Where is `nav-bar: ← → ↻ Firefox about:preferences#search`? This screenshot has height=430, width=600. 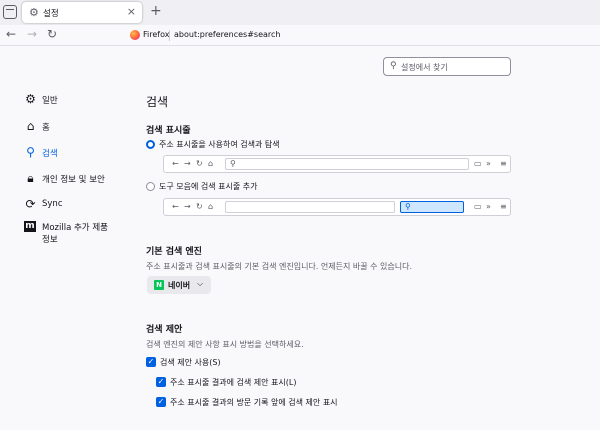 nav-bar: ← → ↻ Firefox about:preferences#search is located at coordinates (300, 35).